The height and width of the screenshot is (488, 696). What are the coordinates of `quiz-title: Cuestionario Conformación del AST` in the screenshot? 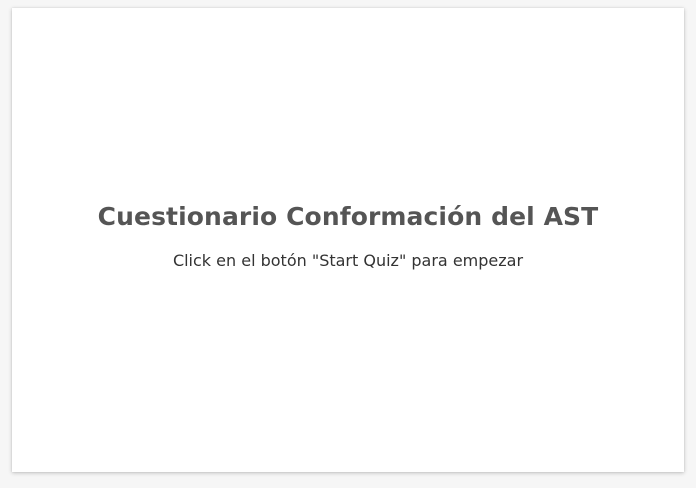 It's located at (348, 216).